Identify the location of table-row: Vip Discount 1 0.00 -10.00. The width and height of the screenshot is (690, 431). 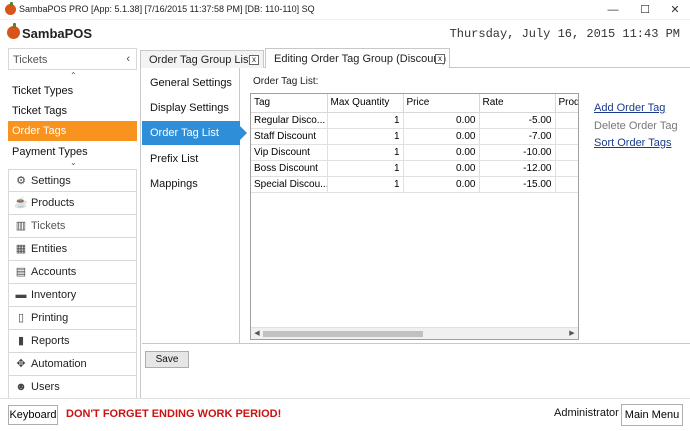
(414, 152).